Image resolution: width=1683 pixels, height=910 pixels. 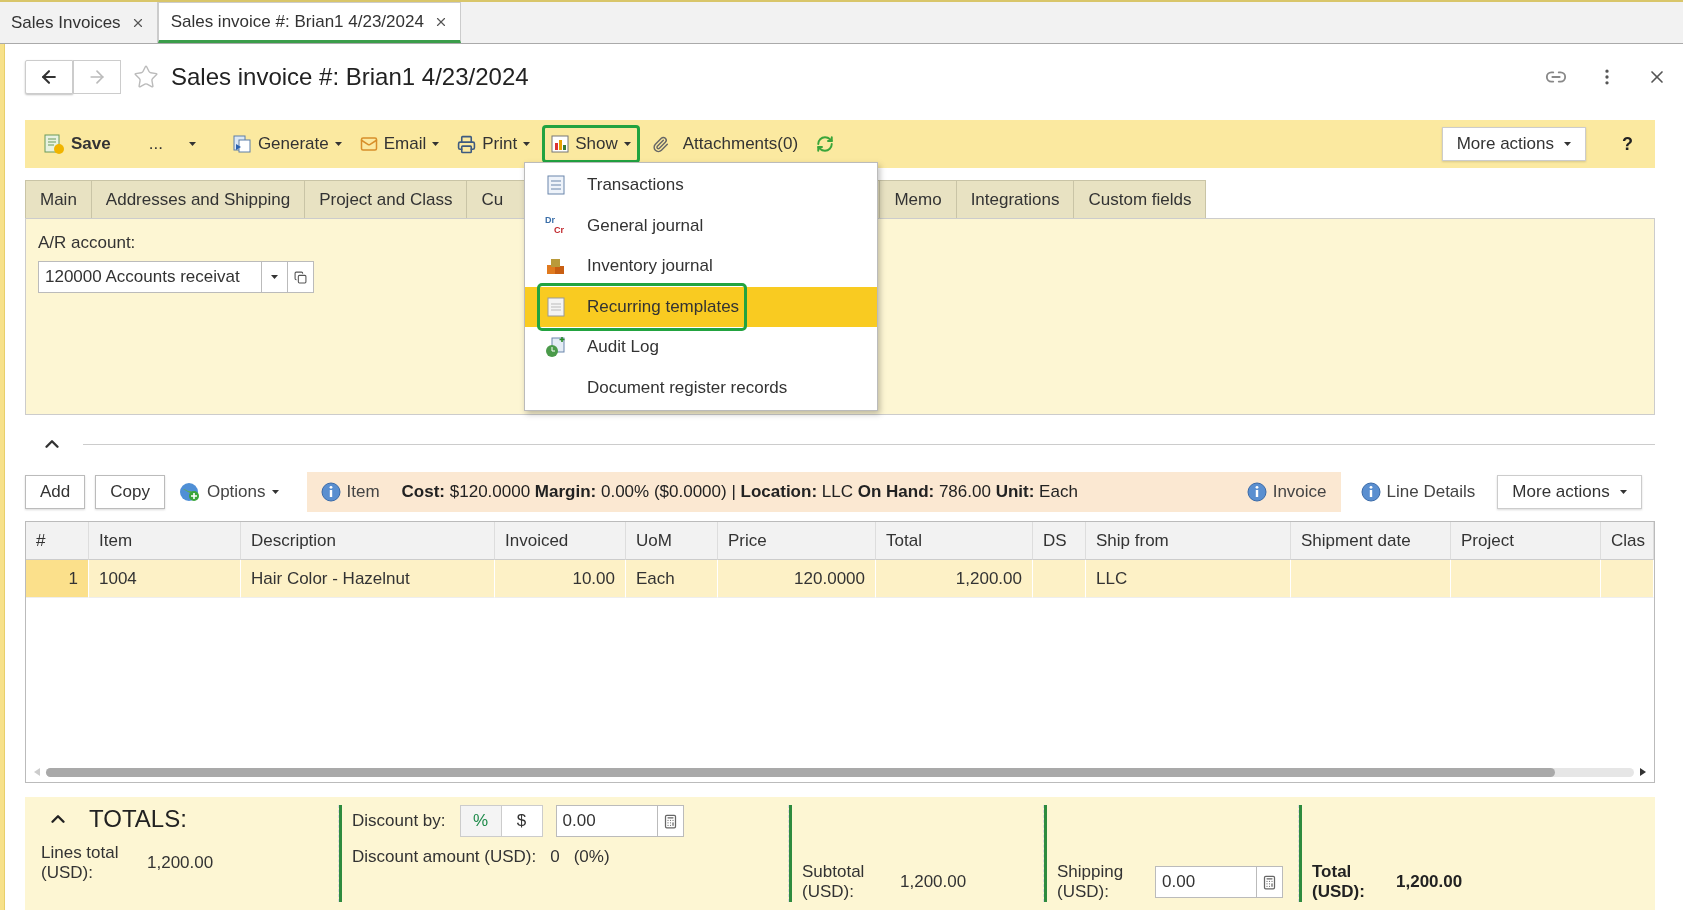 What do you see at coordinates (146, 77) in the screenshot?
I see `star-icon` at bounding box center [146, 77].